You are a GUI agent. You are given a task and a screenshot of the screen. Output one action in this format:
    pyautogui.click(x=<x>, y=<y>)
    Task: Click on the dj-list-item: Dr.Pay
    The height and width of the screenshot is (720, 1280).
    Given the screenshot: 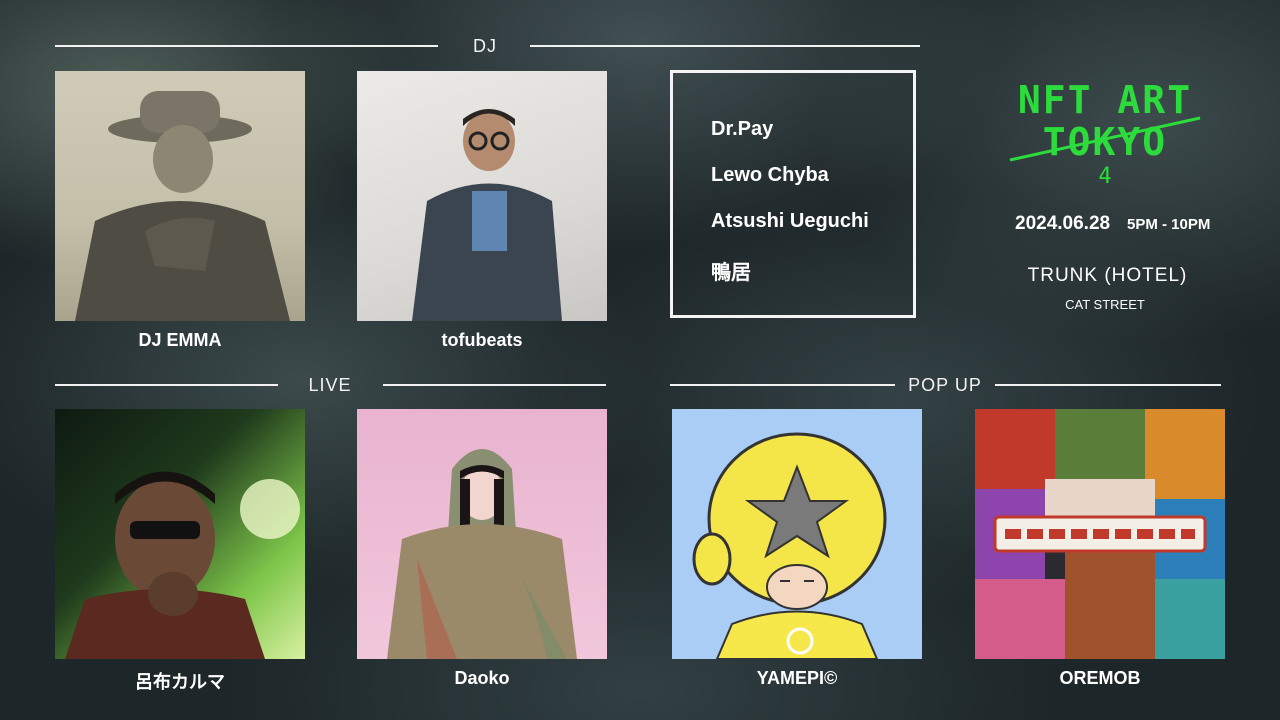 What is the action you would take?
    pyautogui.click(x=742, y=129)
    